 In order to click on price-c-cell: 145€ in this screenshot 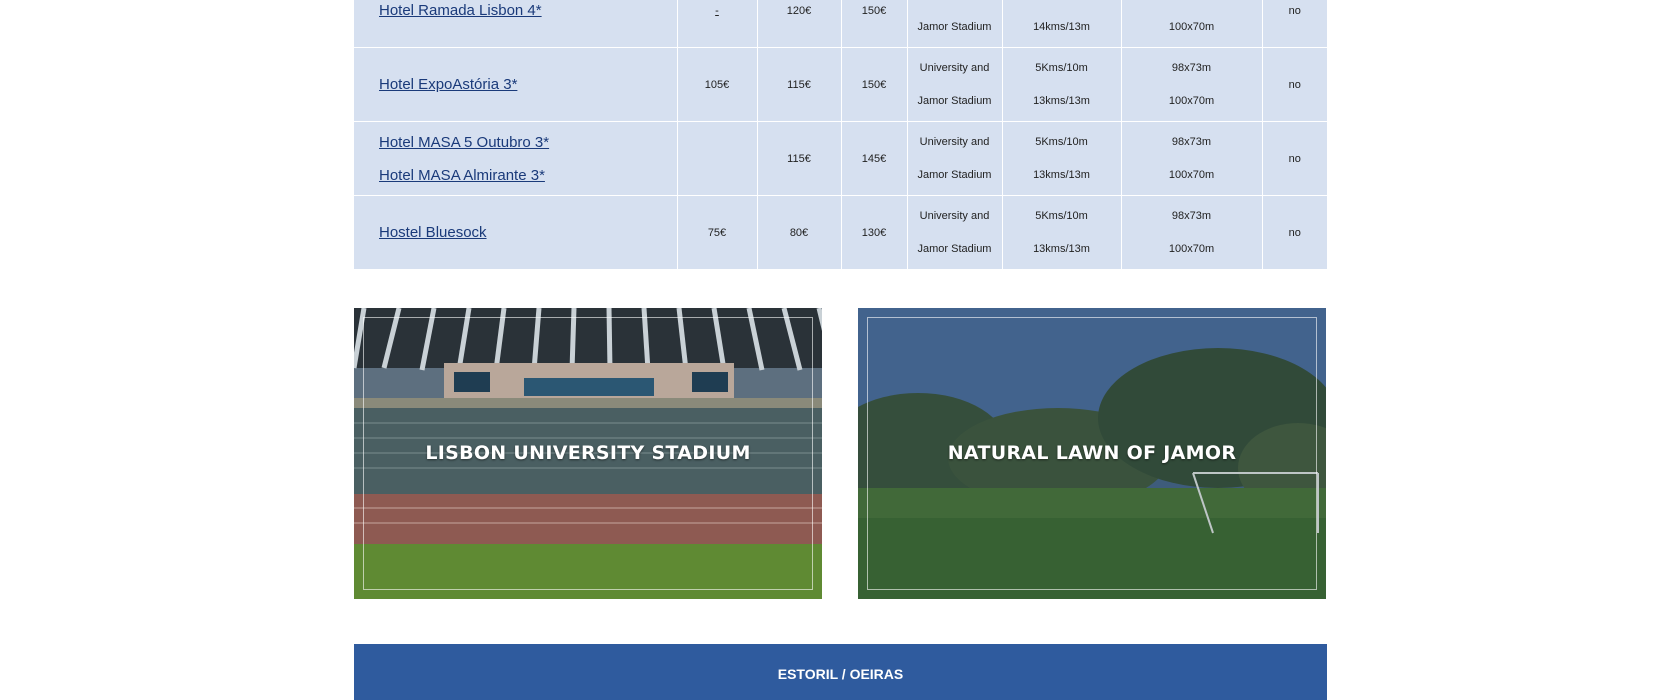, I will do `click(874, 158)`.